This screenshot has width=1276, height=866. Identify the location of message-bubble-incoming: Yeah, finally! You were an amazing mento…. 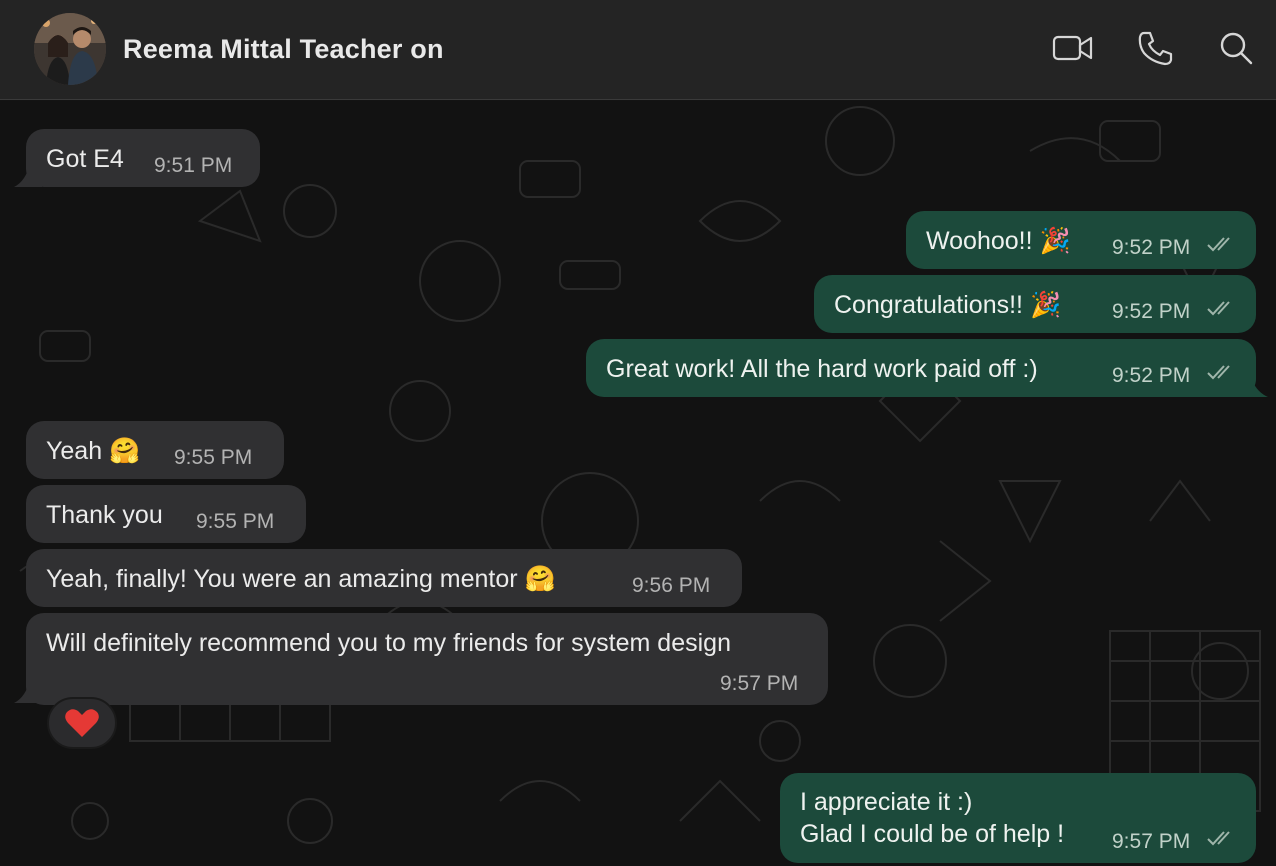
(384, 578).